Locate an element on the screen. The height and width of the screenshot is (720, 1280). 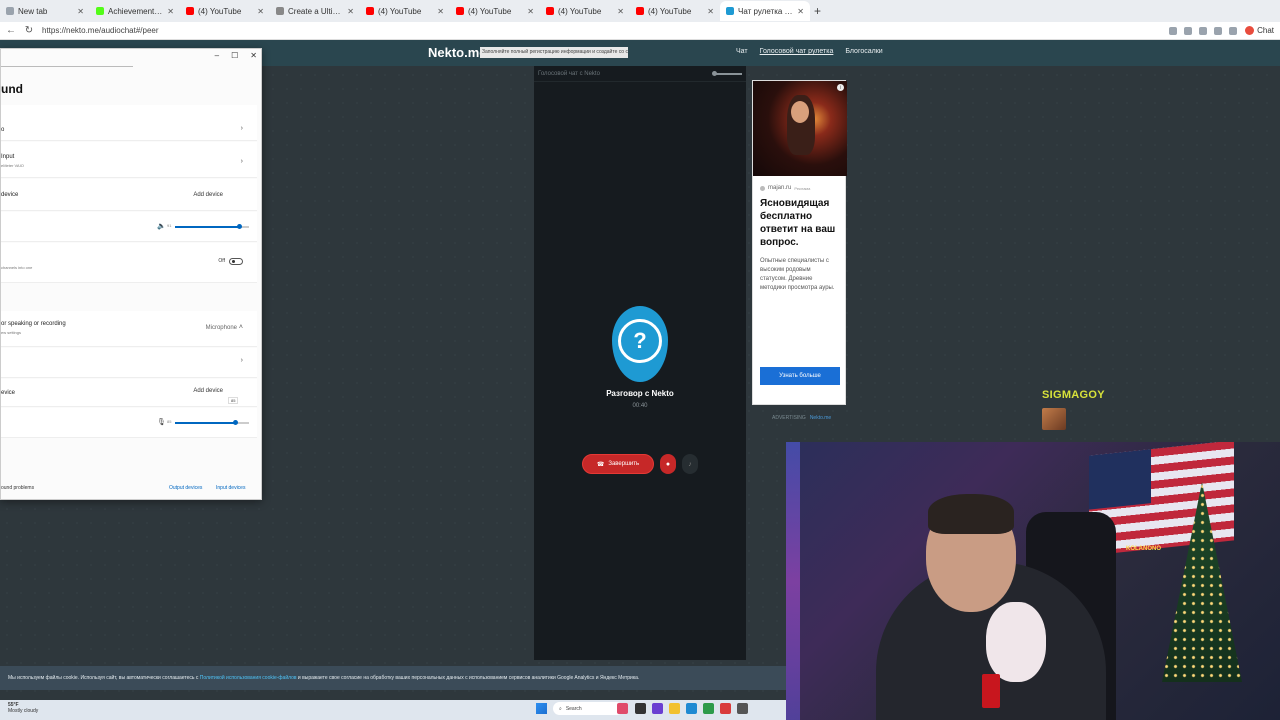
profile-button: Chat is located at coordinates (1259, 30).